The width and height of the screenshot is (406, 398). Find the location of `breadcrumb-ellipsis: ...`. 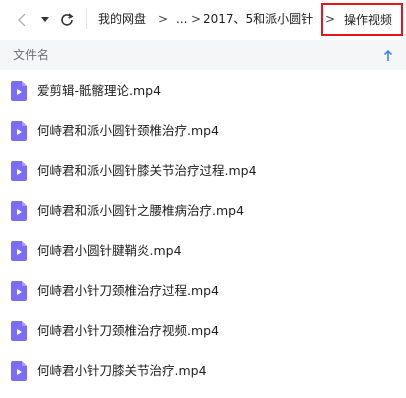

breadcrumb-ellipsis: ... is located at coordinates (181, 19).